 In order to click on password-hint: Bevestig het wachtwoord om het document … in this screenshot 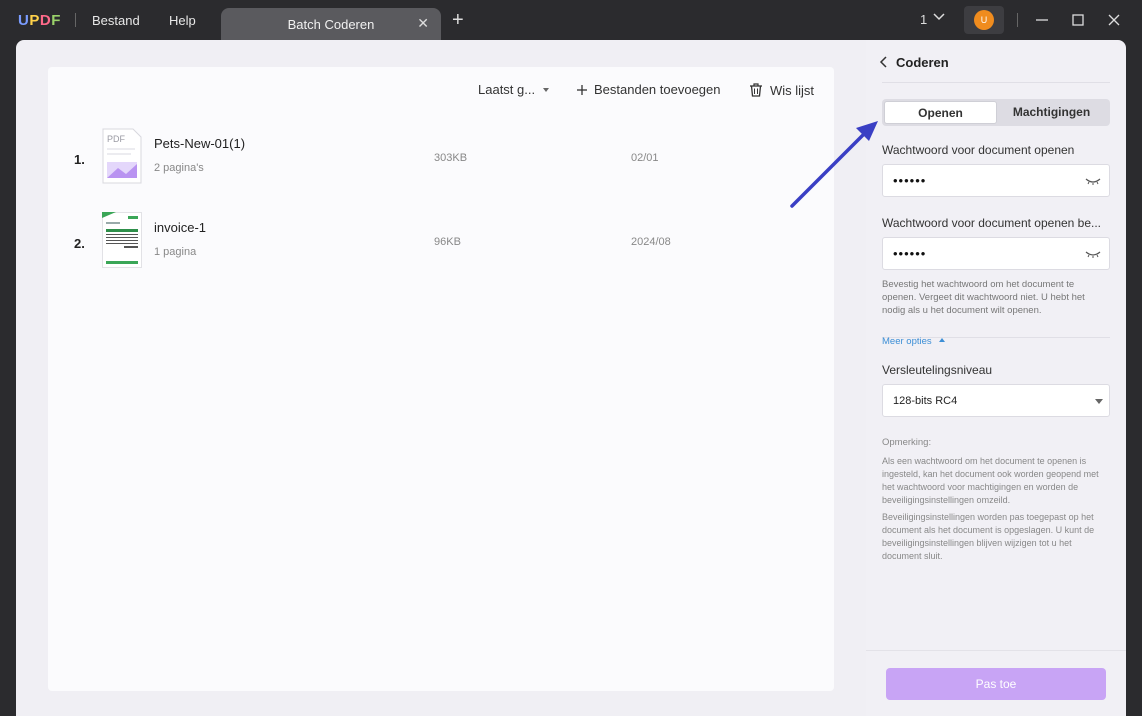, I will do `click(983, 297)`.